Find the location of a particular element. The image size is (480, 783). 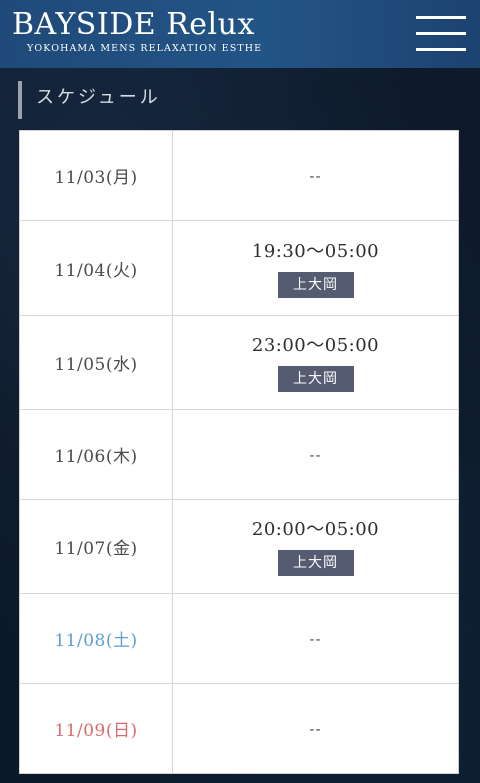

schedule-row: 11/07(金) 20:00〜05:00 上大岡 is located at coordinates (239, 547).